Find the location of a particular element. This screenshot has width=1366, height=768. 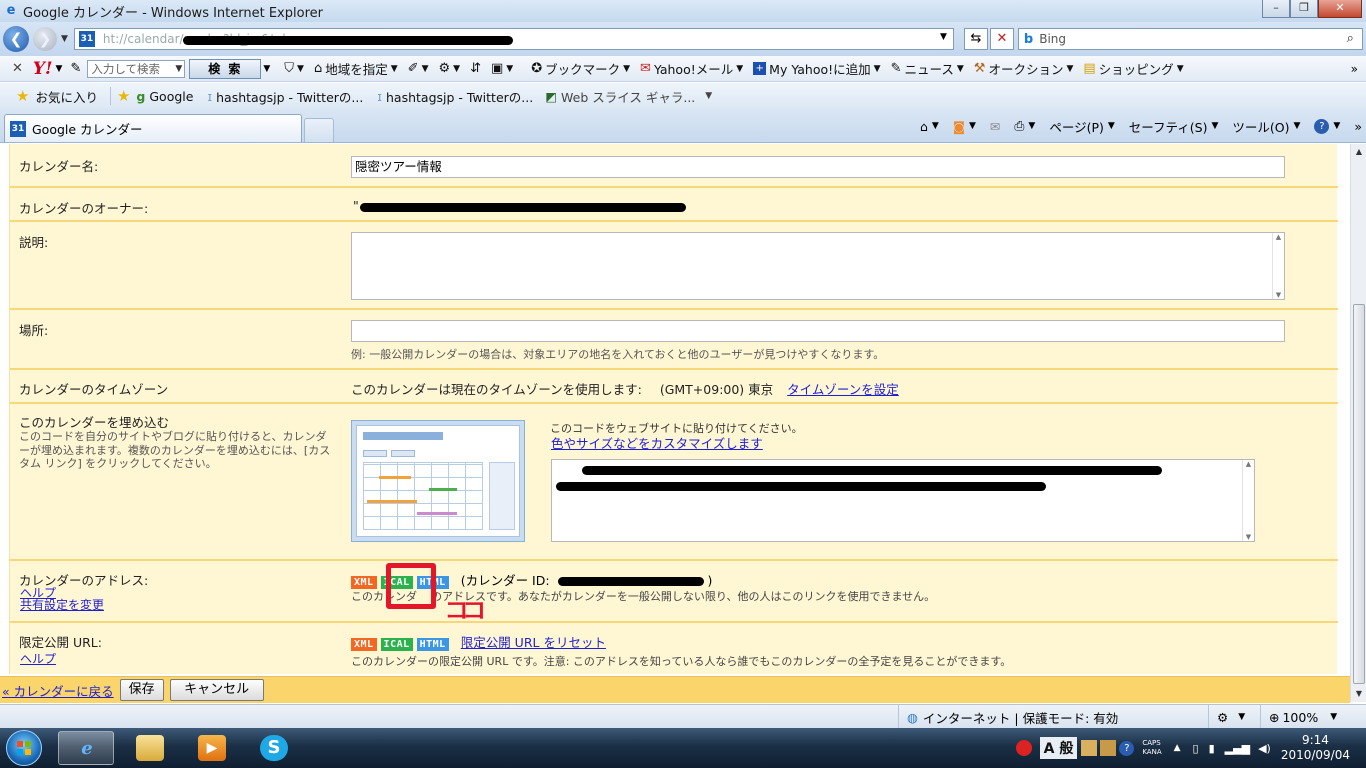

ime-dict-icon is located at coordinates (1108, 748).